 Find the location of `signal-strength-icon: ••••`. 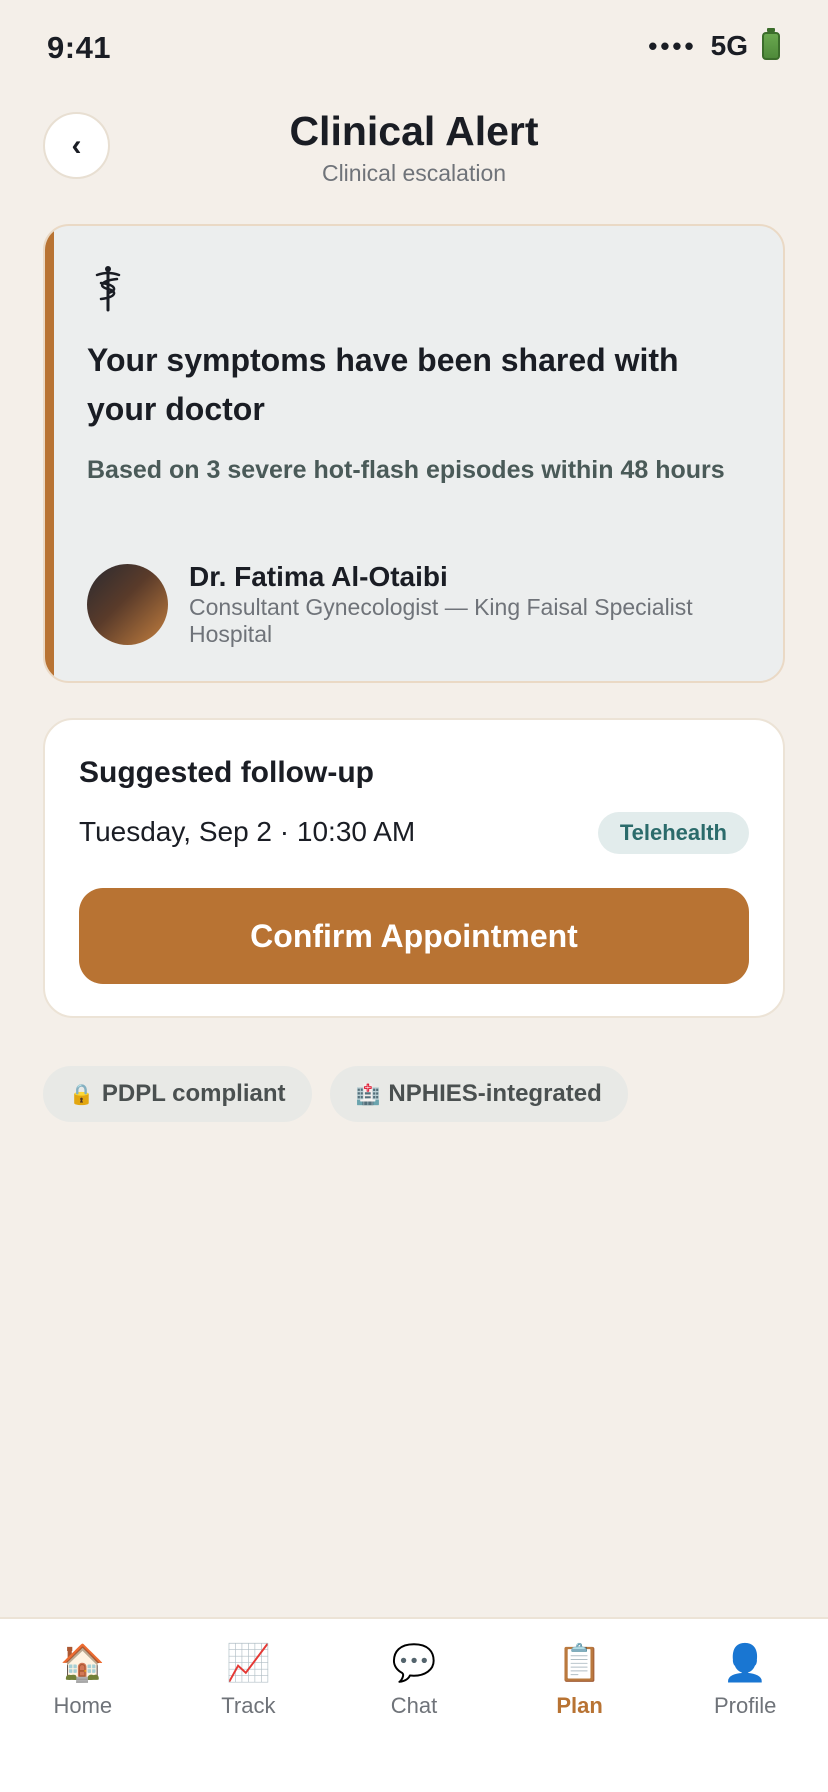

signal-strength-icon: •••• is located at coordinates (672, 45).